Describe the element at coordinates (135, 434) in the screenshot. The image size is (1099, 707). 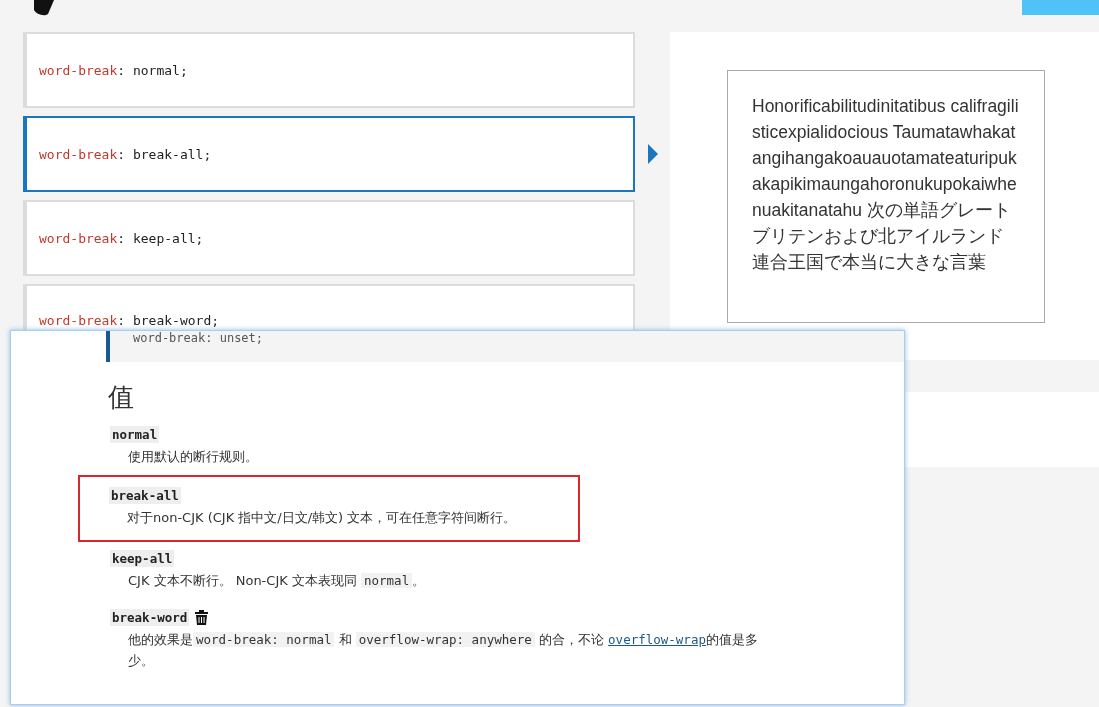
I see `value-term: normal` at that location.